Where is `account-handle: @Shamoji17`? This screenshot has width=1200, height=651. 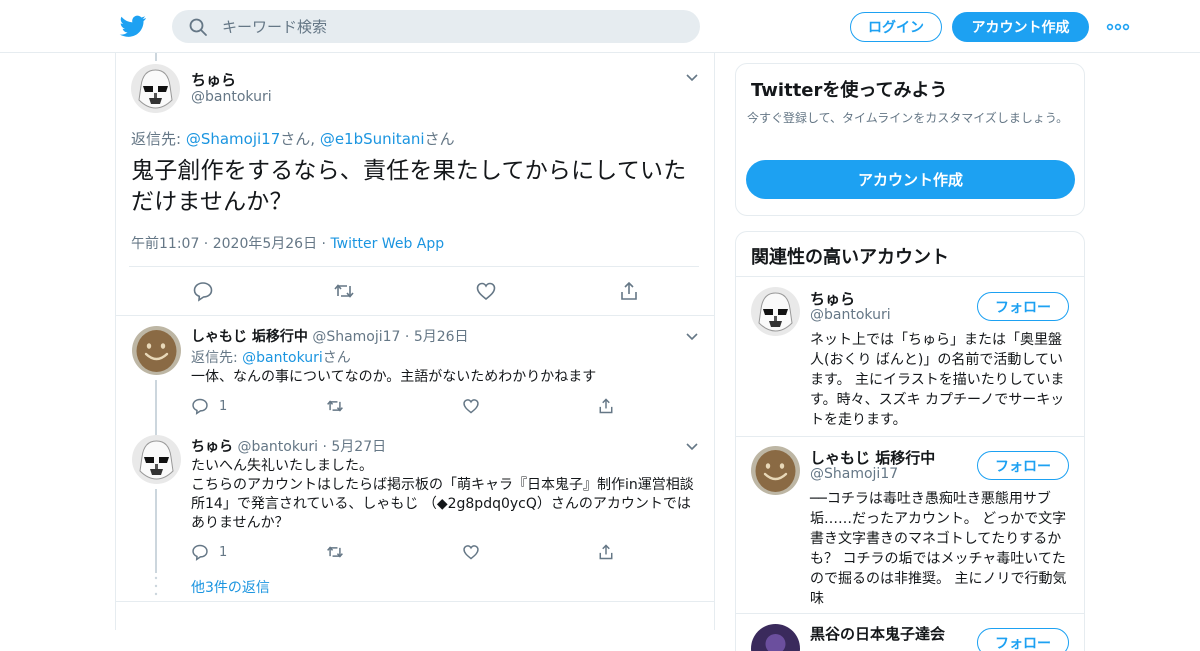
account-handle: @Shamoji17 is located at coordinates (854, 474).